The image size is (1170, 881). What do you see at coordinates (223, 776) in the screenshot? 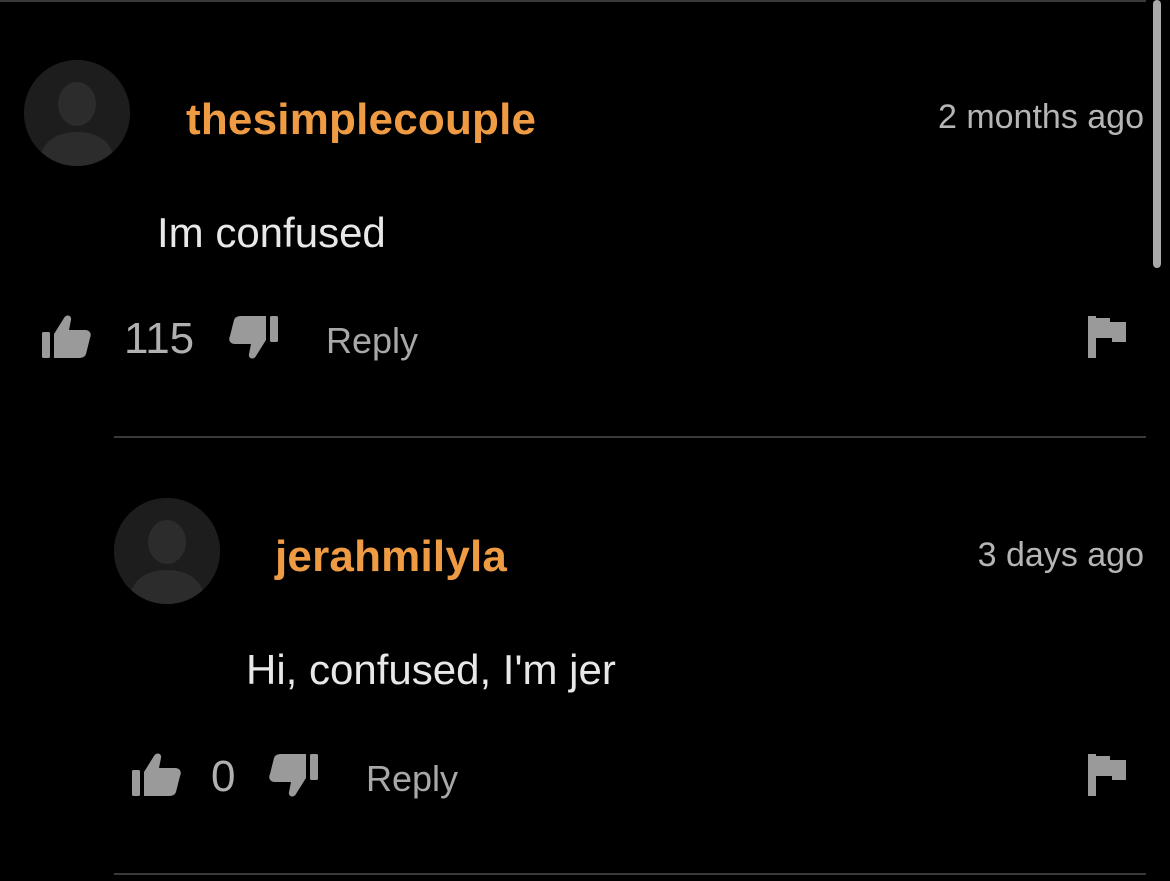
I see `like-count: 0` at bounding box center [223, 776].